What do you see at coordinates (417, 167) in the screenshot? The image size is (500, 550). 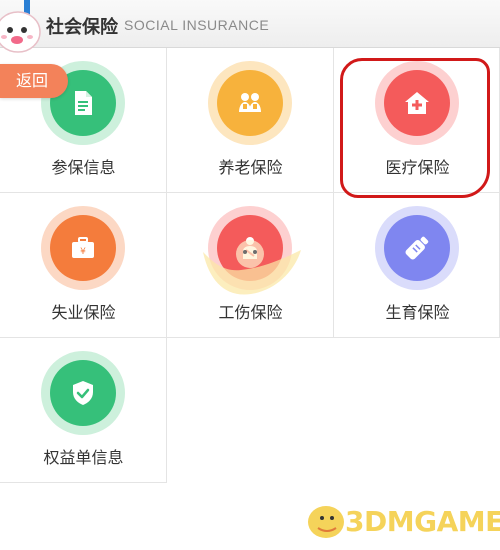 I see `tile-label: 医疗保险` at bounding box center [417, 167].